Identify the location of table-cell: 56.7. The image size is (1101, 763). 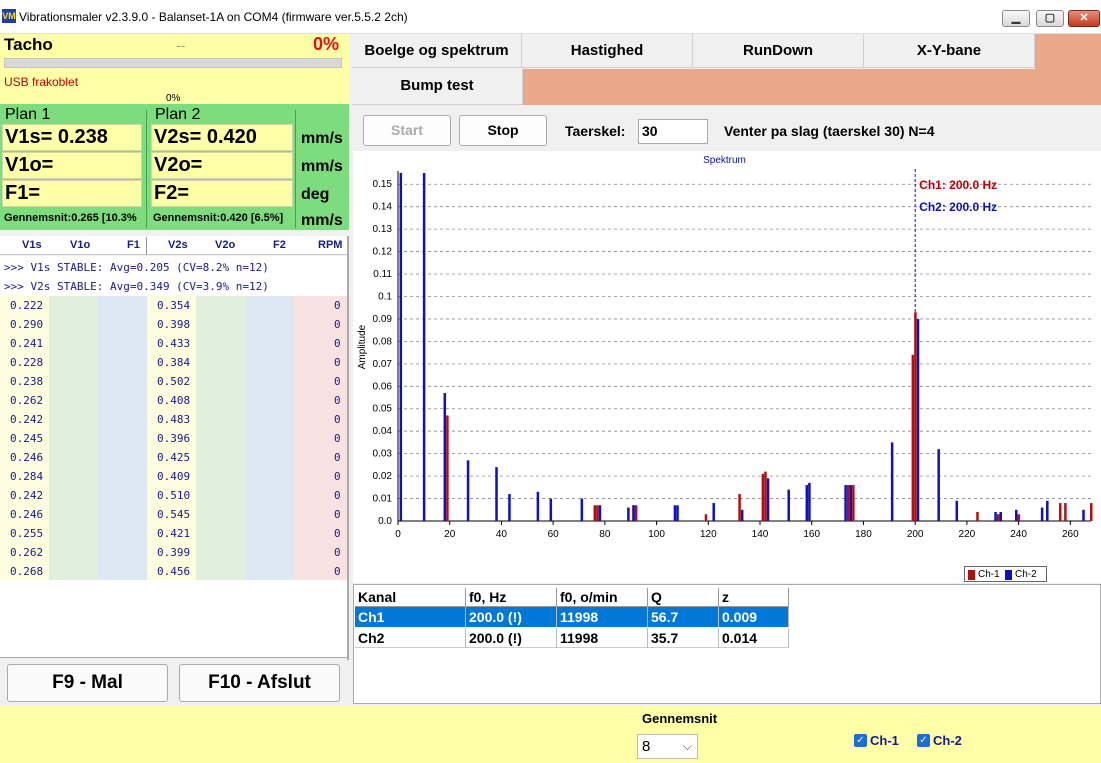
(683, 617).